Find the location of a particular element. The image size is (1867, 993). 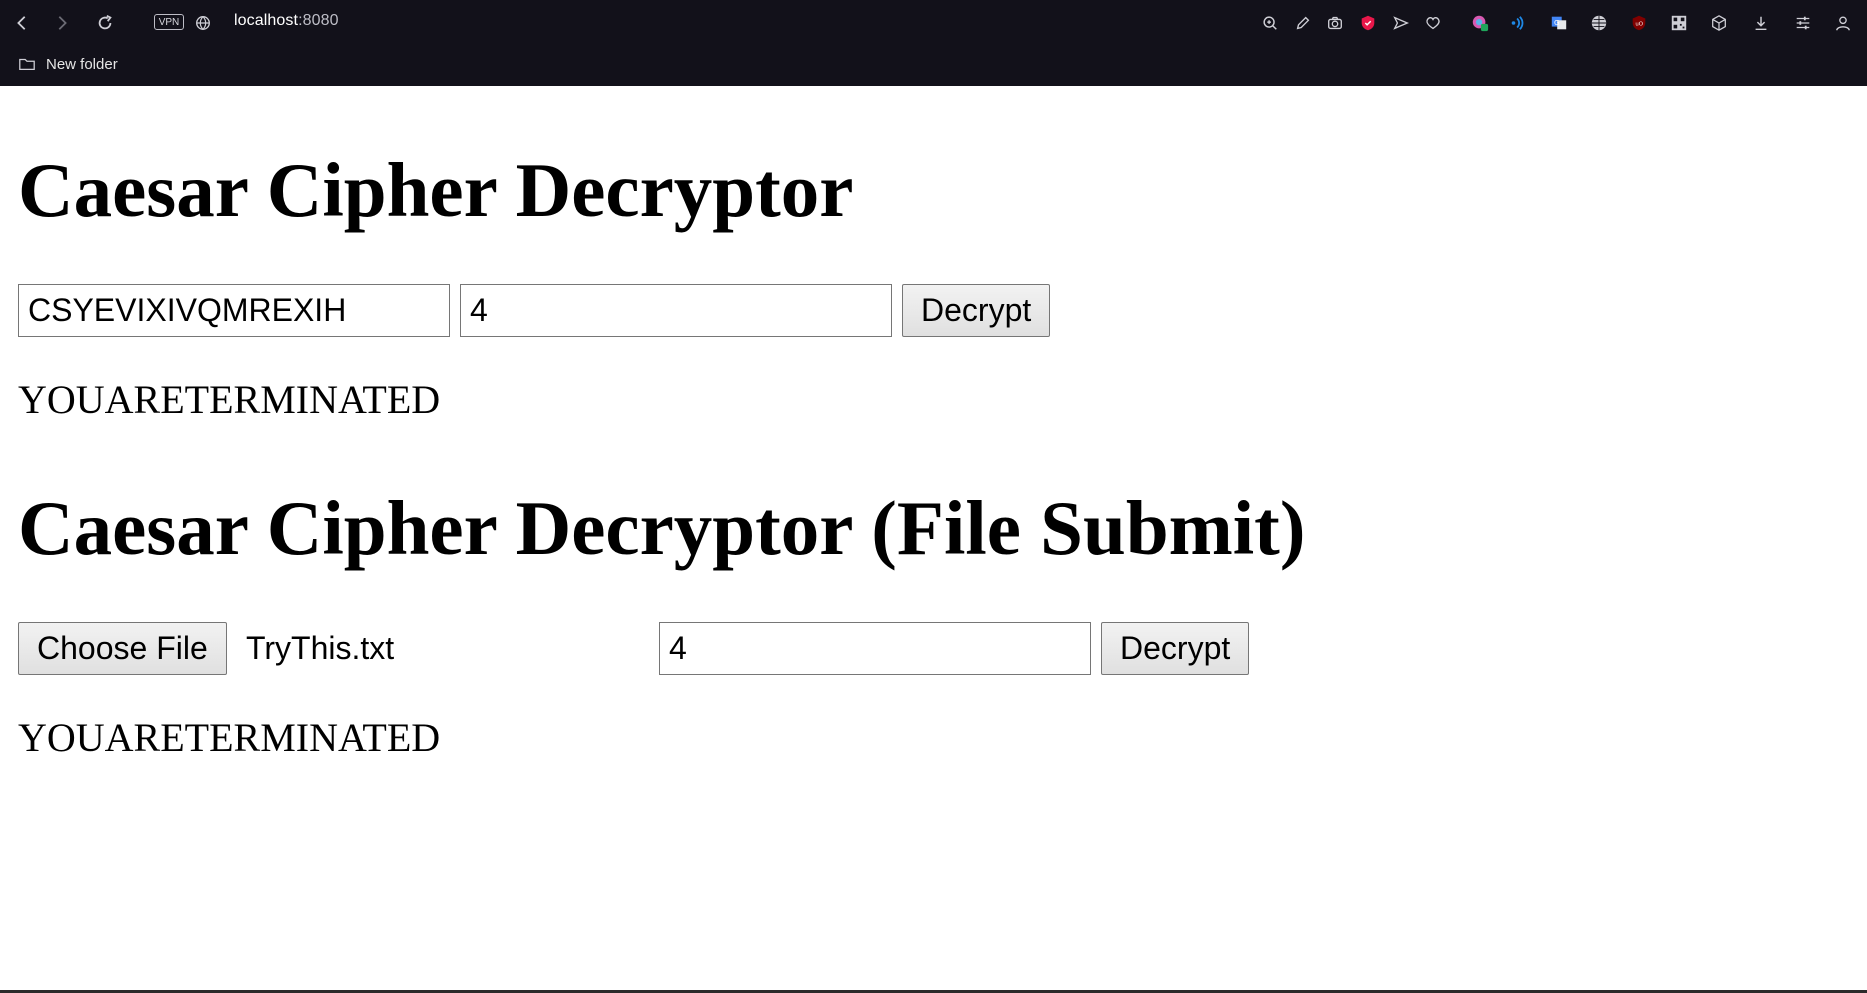

camera-icon is located at coordinates (1335, 23).